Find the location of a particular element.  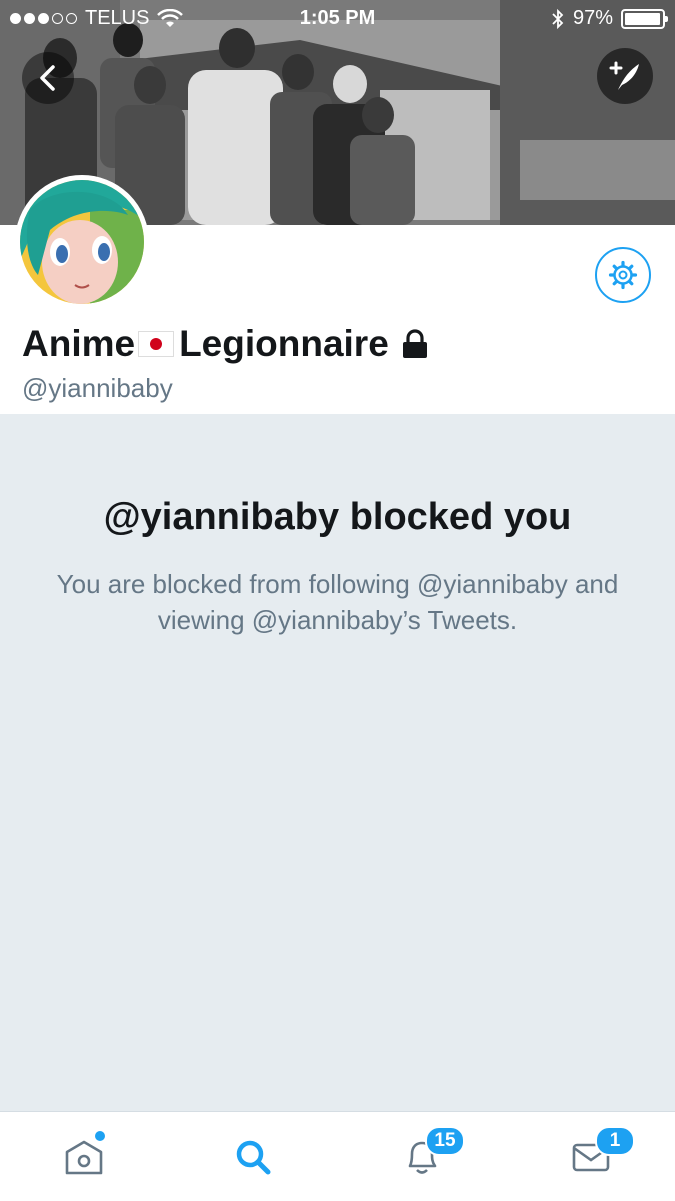

profile-handle: @yiannibaby is located at coordinates (97, 388).